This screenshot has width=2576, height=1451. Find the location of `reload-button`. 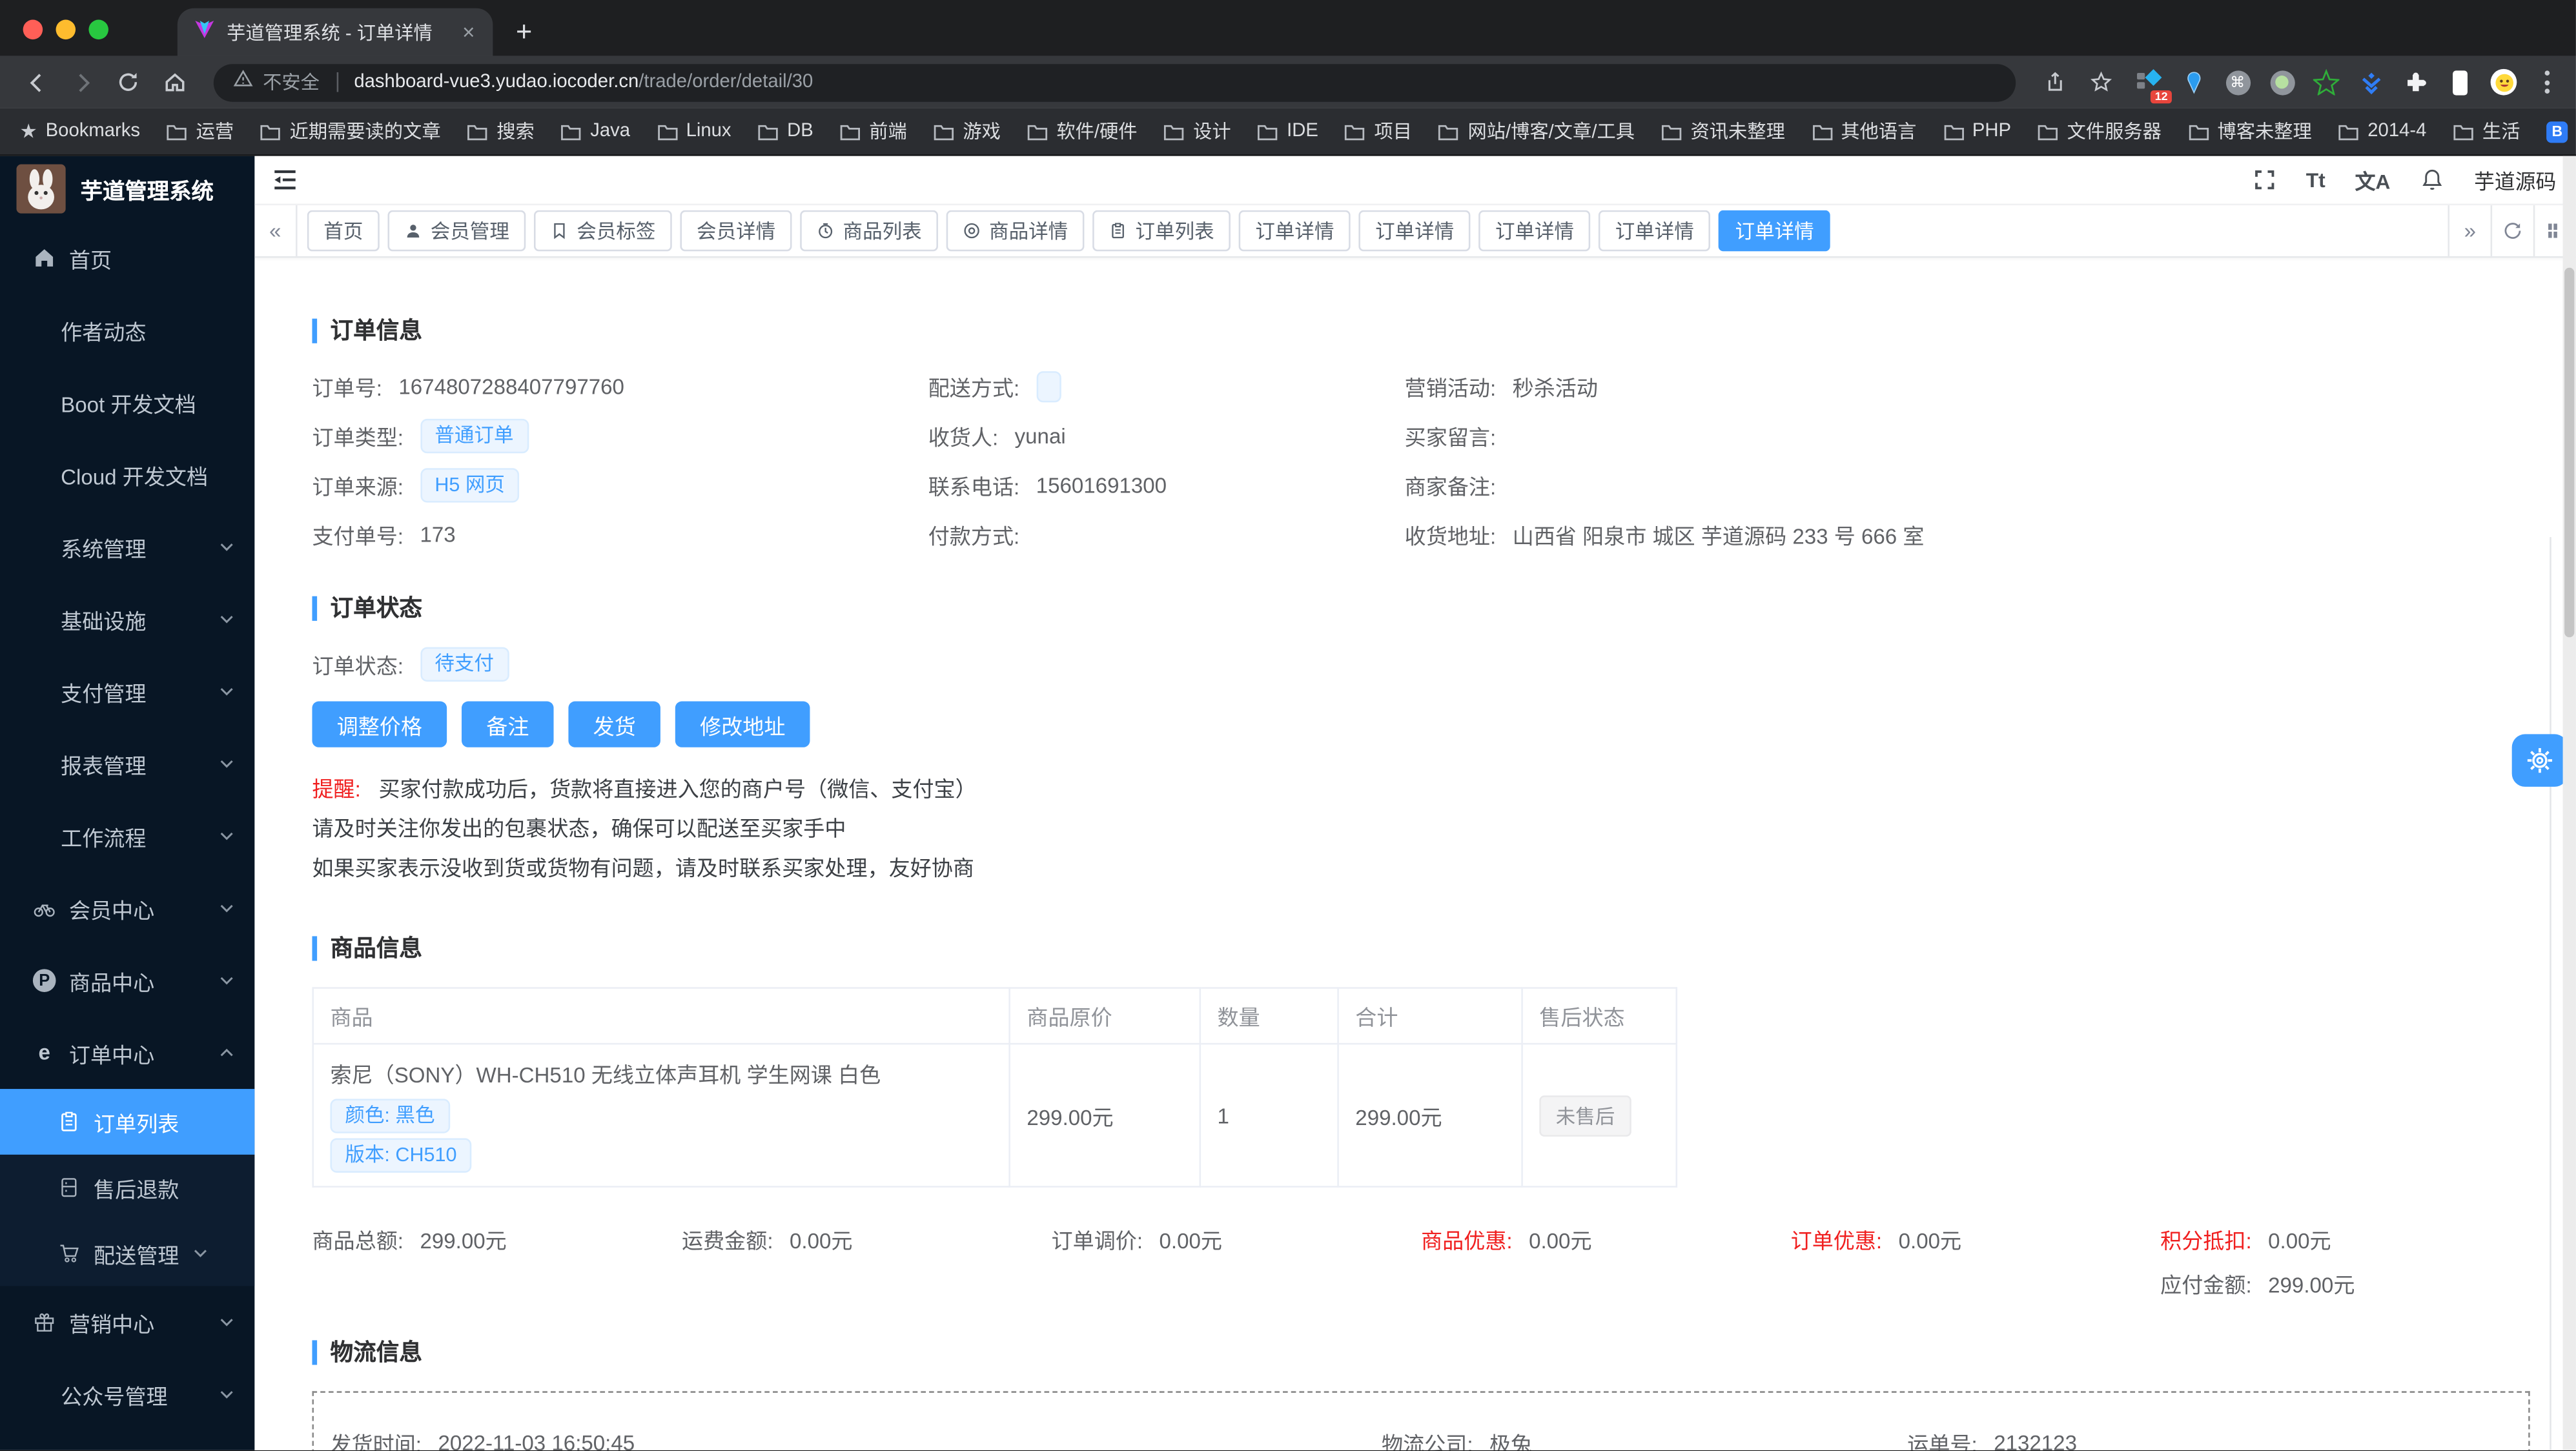

reload-button is located at coordinates (128, 82).